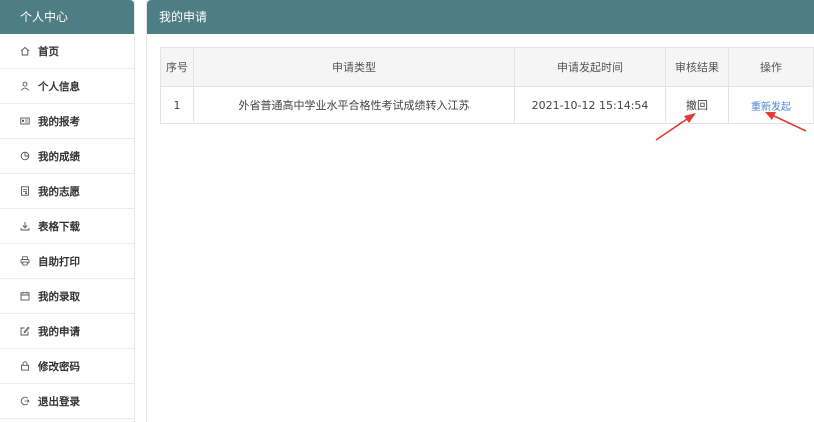  I want to click on column-header-type: 申请类型, so click(354, 67).